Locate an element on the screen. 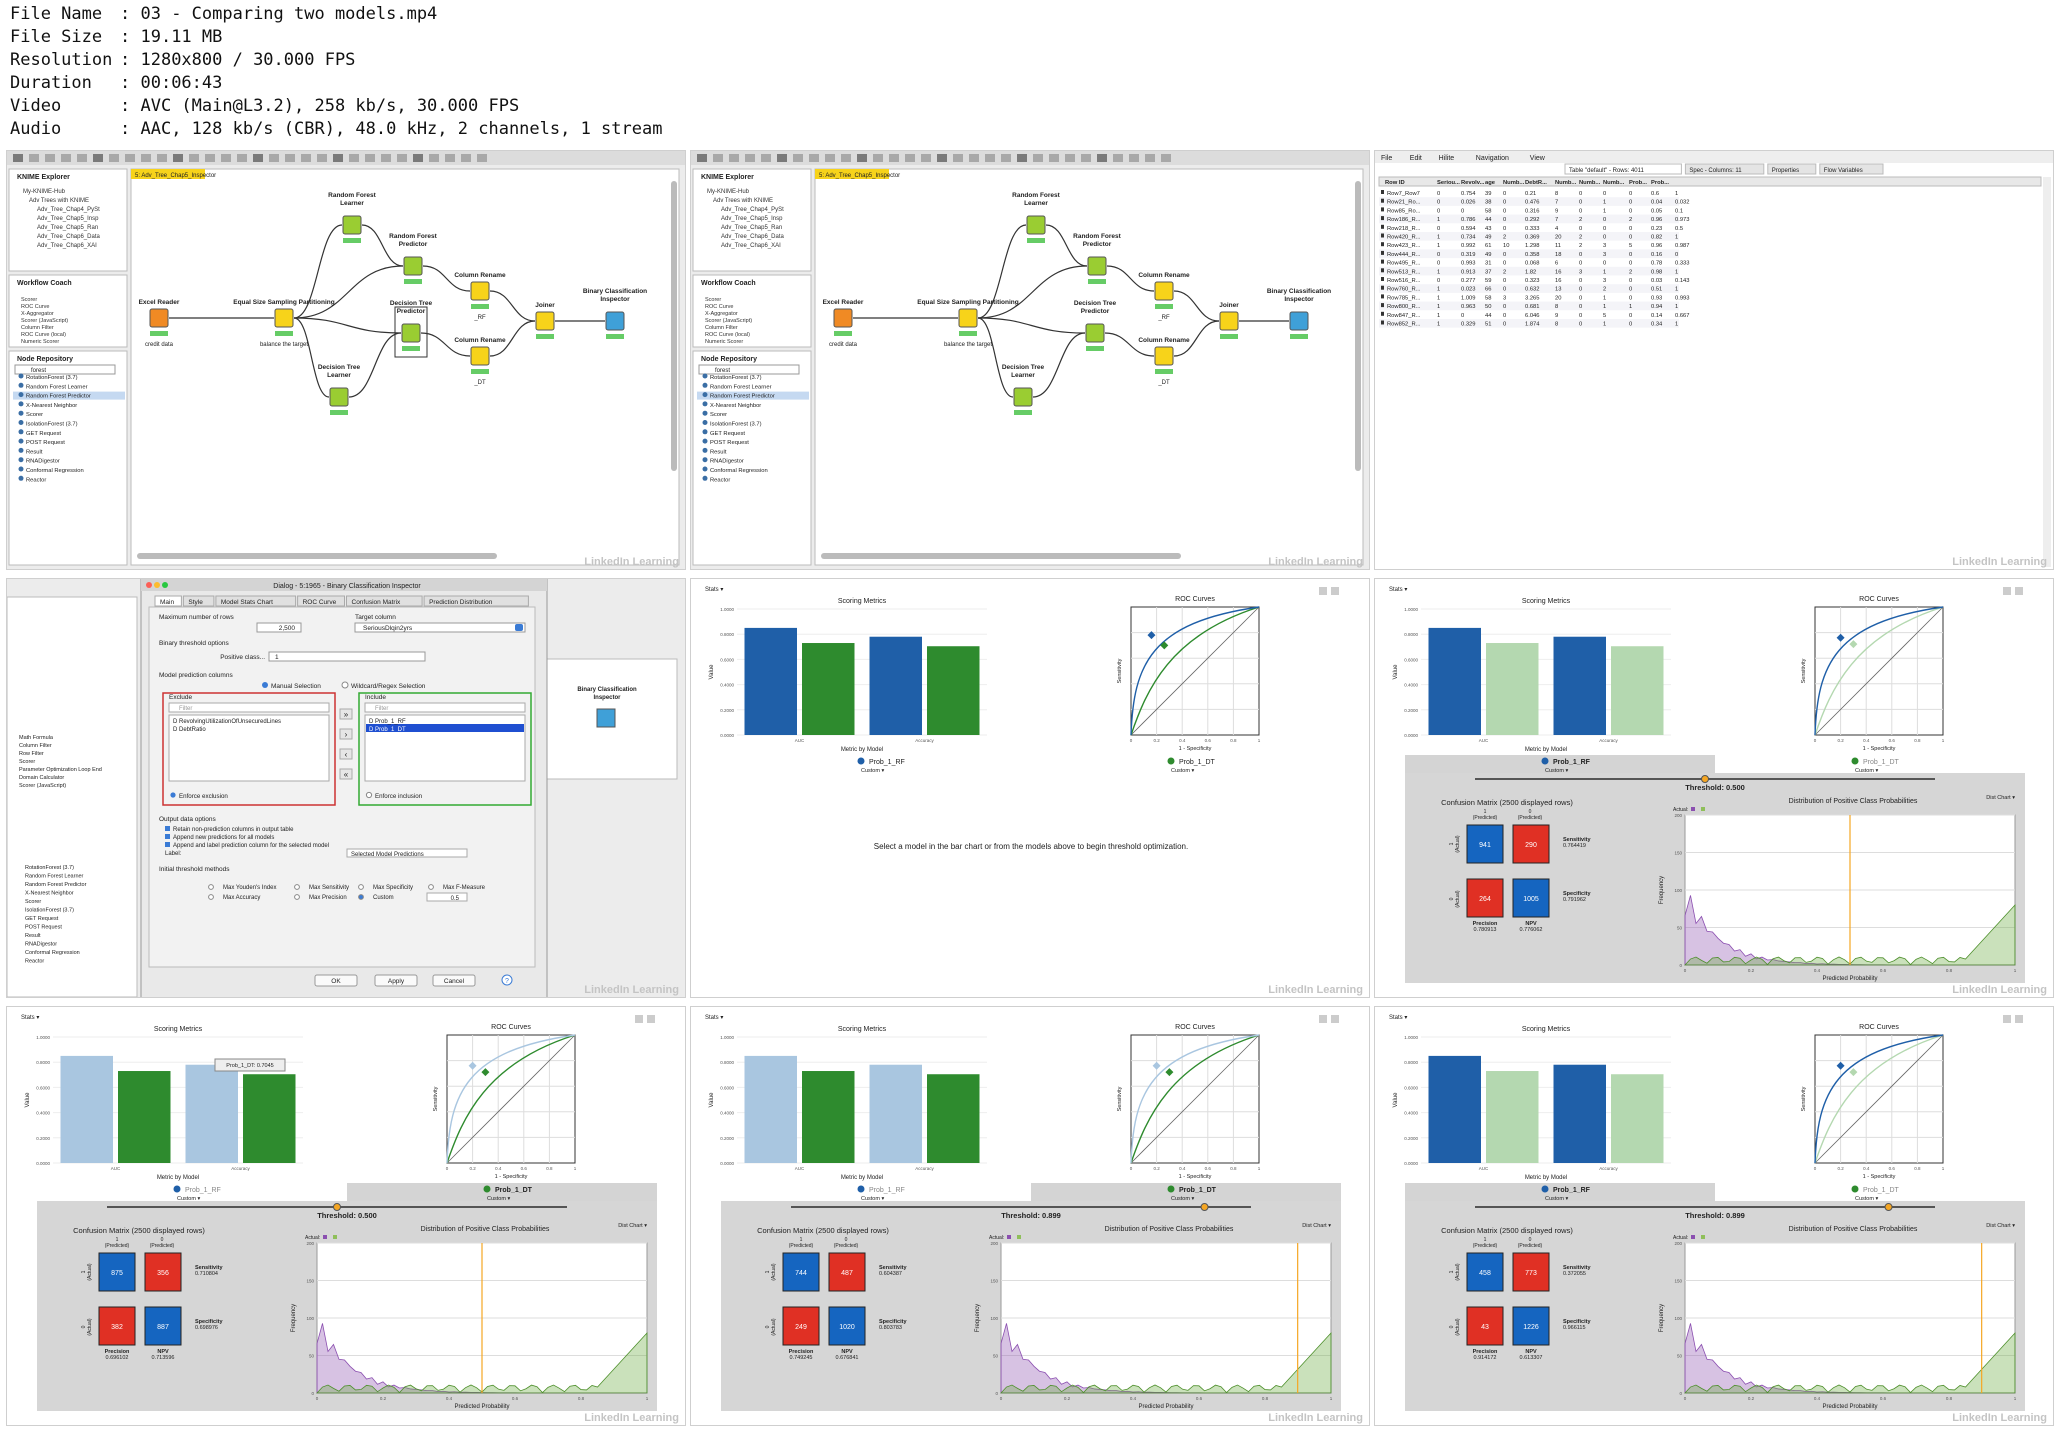  repo-item: RNADigestor is located at coordinates (41, 945).